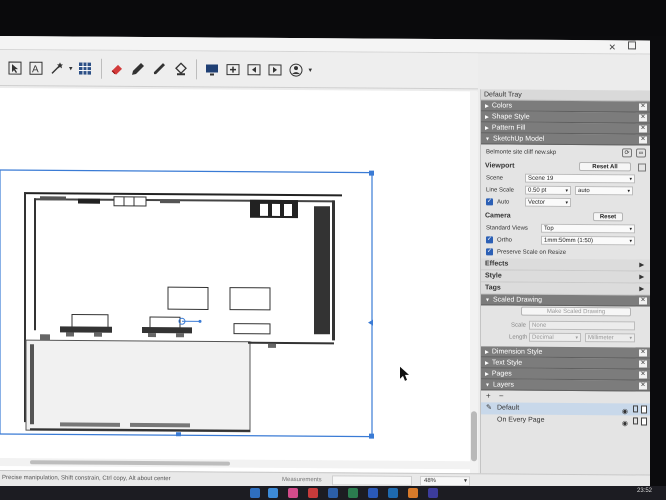 The width and height of the screenshot is (666, 500). I want to click on auto-row: ✓ Auto Vector ▾, so click(565, 203).